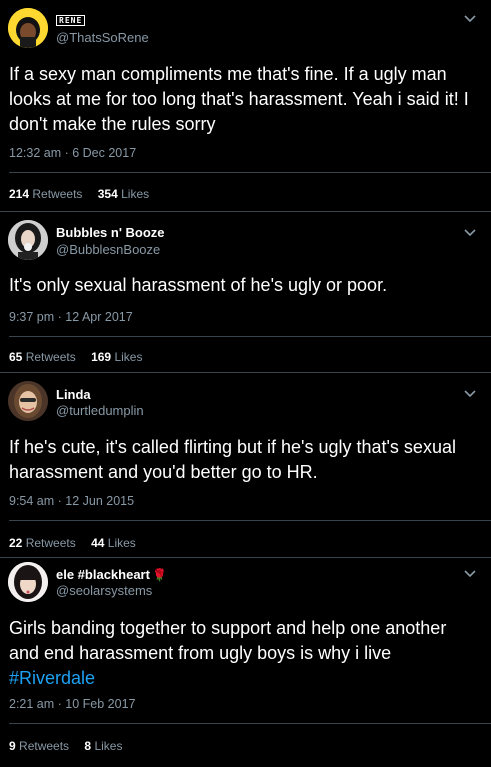 The image size is (491, 767). Describe the element at coordinates (72, 704) in the screenshot. I see `timestamp: 2:21 am · 10 Feb 2017` at that location.